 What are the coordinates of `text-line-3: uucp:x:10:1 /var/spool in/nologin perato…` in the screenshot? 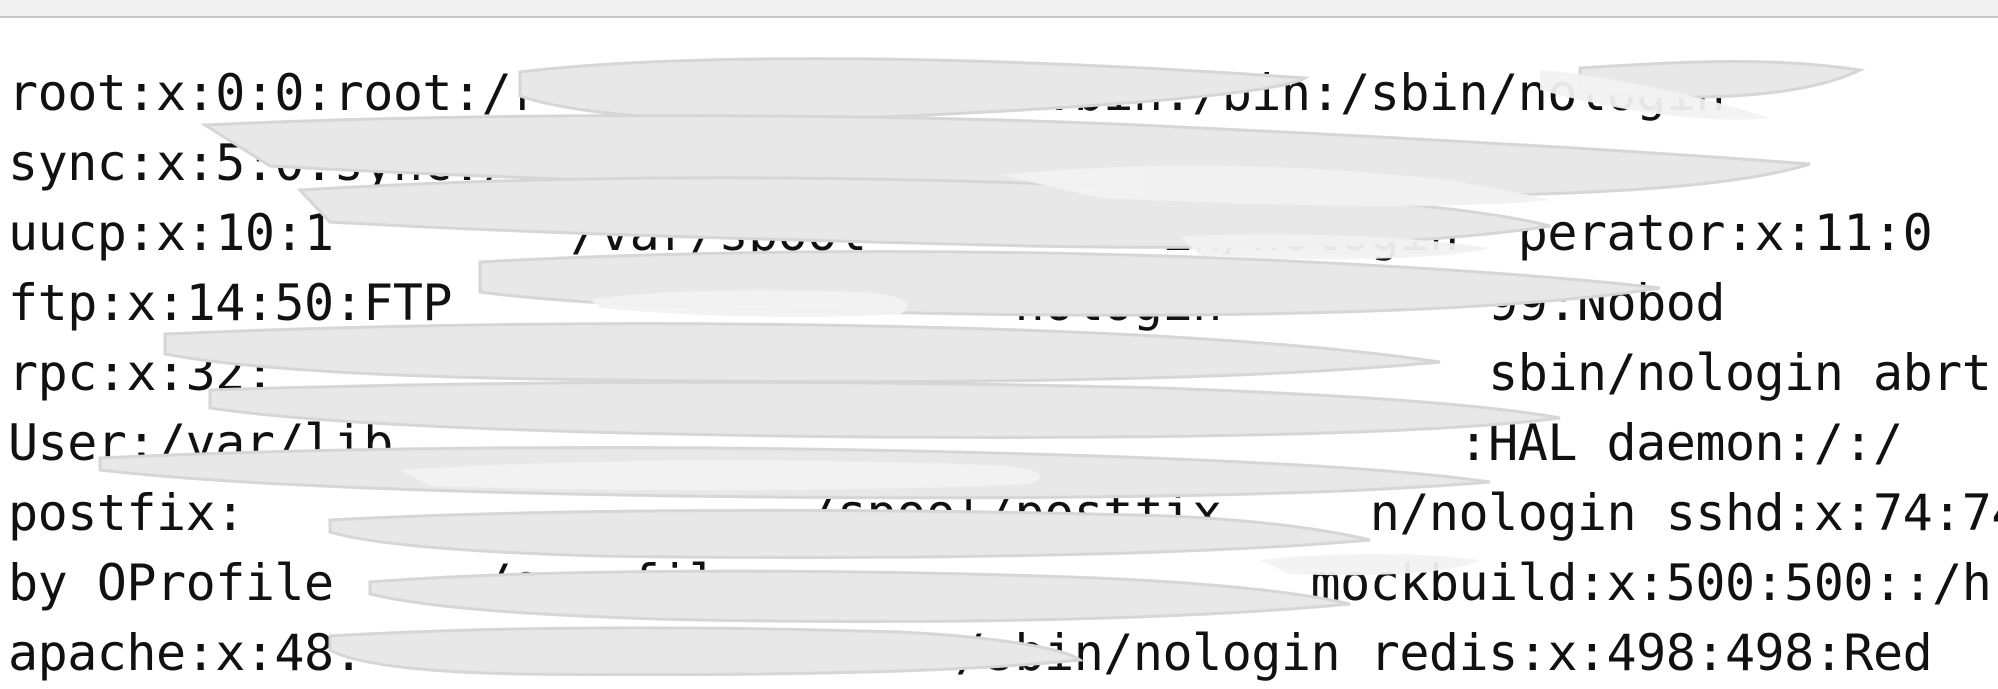 It's located at (970, 233).